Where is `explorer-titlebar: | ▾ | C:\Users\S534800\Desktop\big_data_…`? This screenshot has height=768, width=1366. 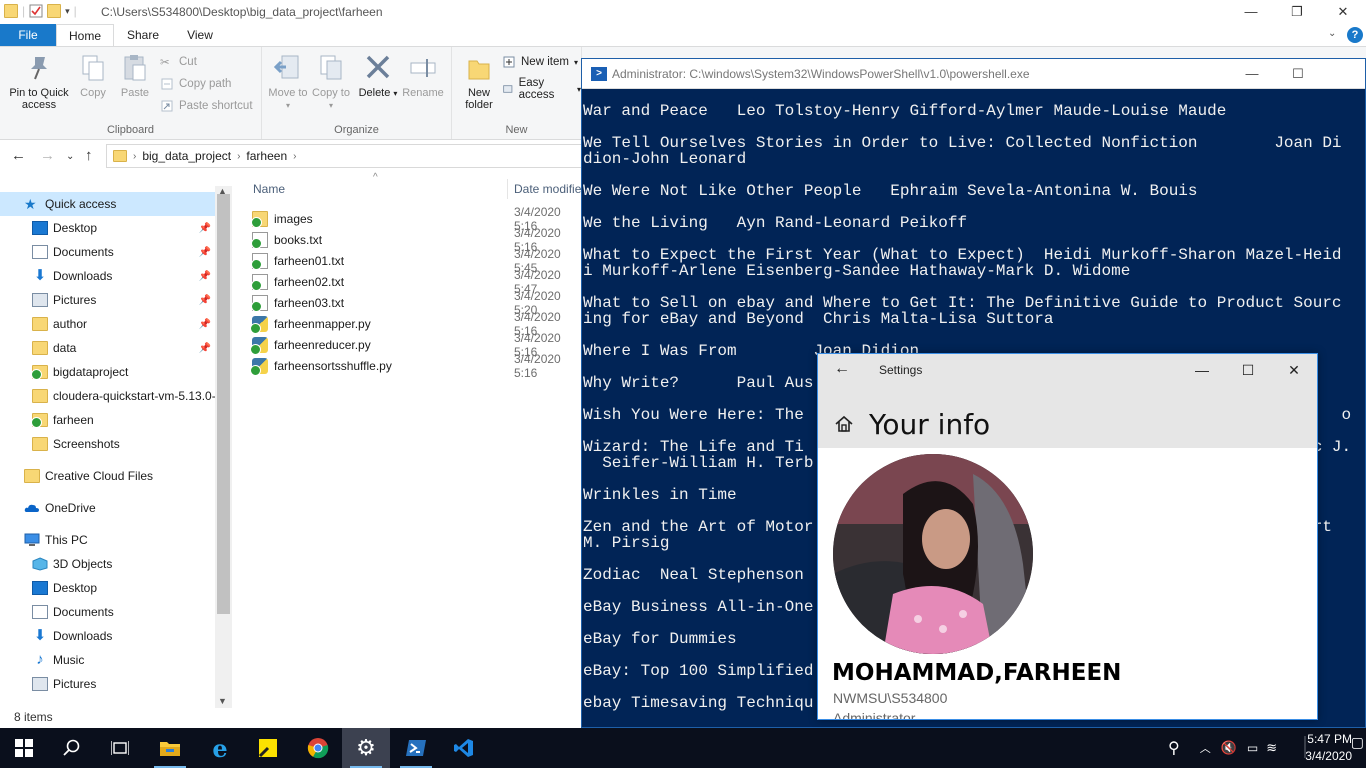 explorer-titlebar: | ▾ | C:\Users\S534800\Desktop\big_data_… is located at coordinates (683, 12).